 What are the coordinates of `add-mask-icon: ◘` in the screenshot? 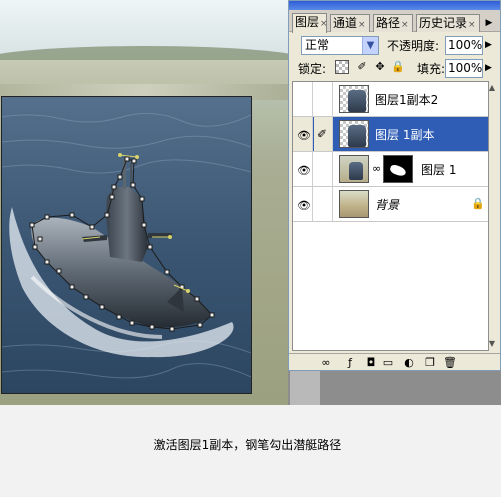 It's located at (371, 362).